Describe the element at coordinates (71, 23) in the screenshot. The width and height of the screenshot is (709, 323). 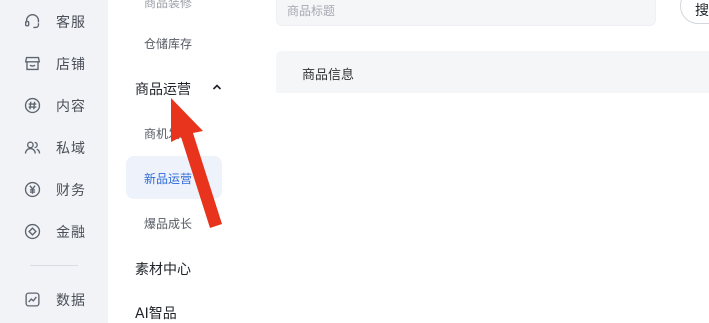
I see `rail-item-label: 客服` at that location.